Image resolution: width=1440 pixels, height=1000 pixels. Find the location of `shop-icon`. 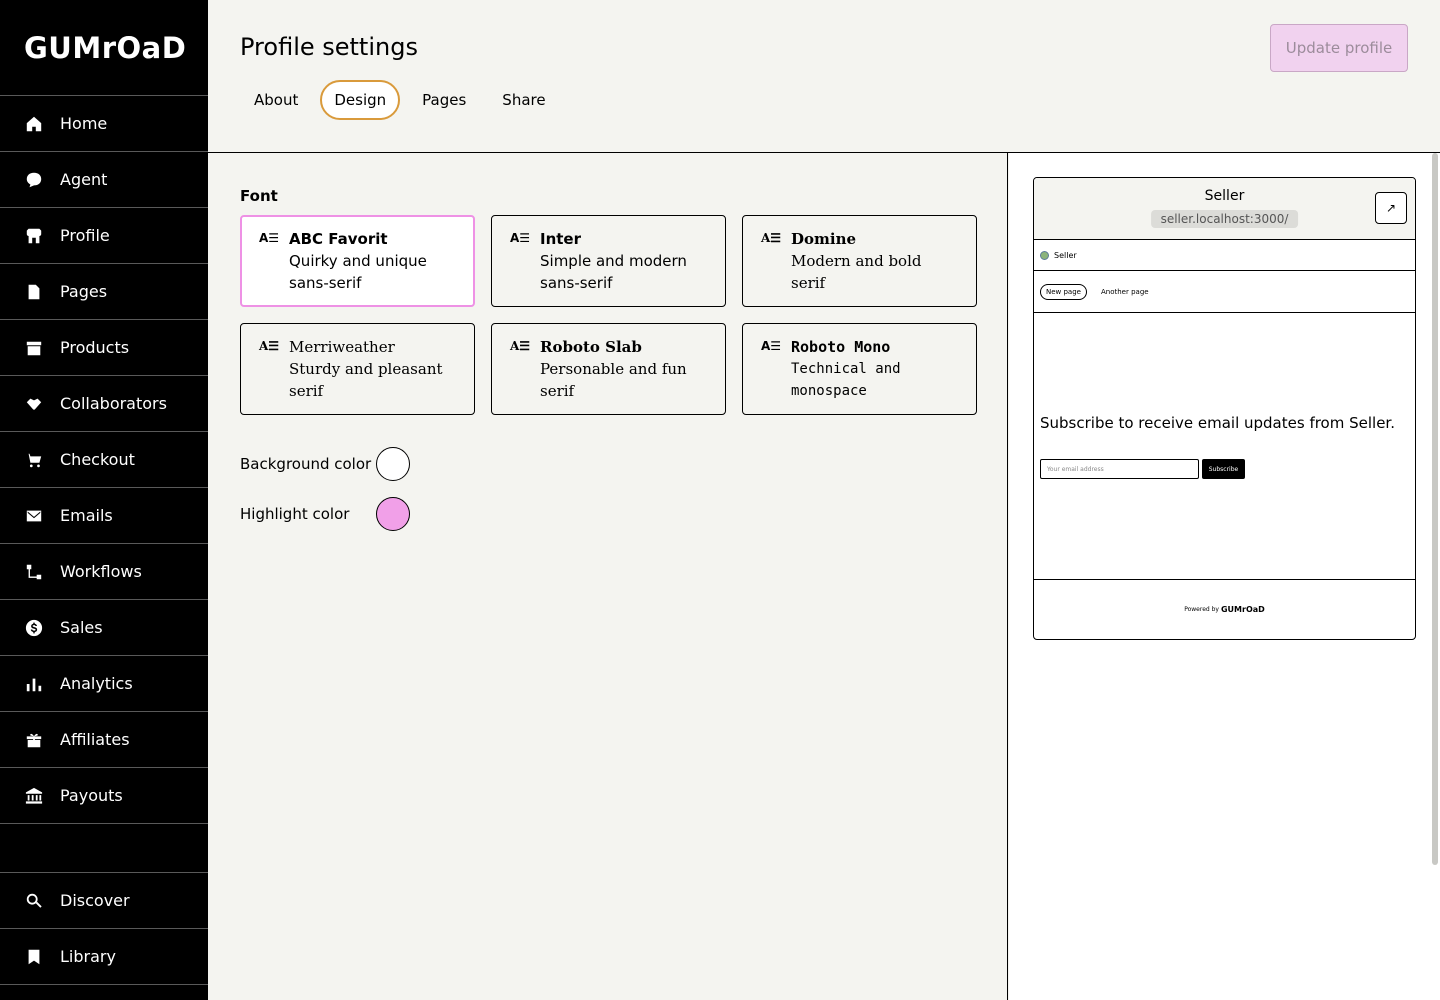

shop-icon is located at coordinates (34, 236).